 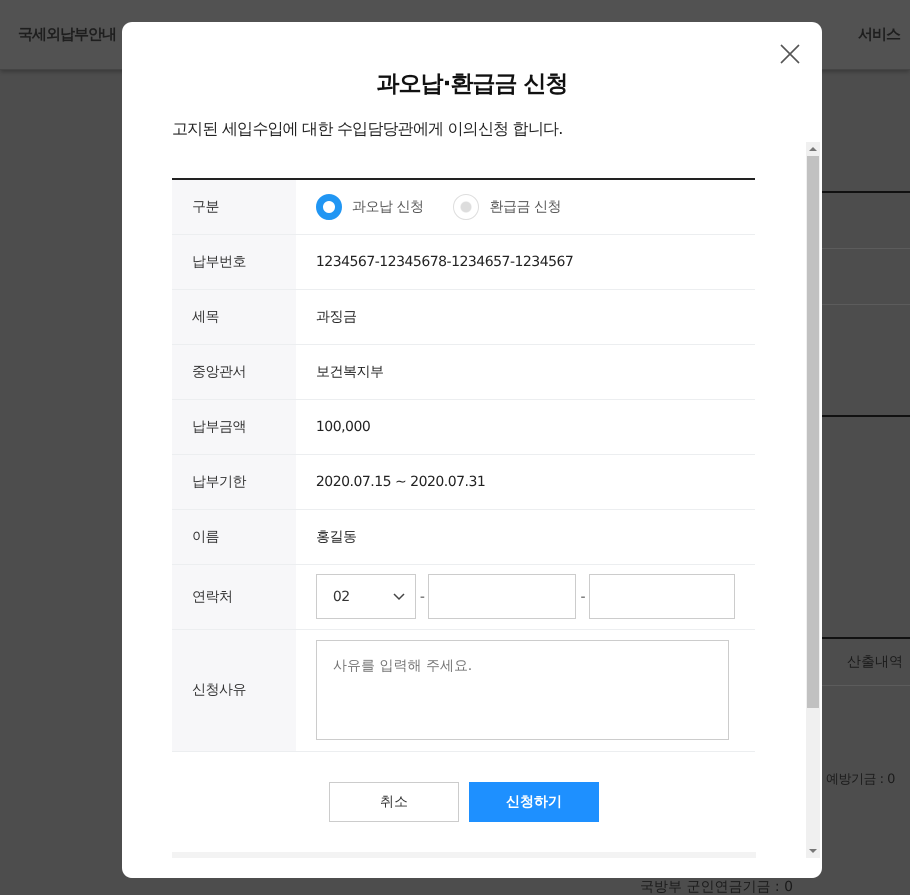 What do you see at coordinates (398, 596) in the screenshot?
I see `chevron-icon` at bounding box center [398, 596].